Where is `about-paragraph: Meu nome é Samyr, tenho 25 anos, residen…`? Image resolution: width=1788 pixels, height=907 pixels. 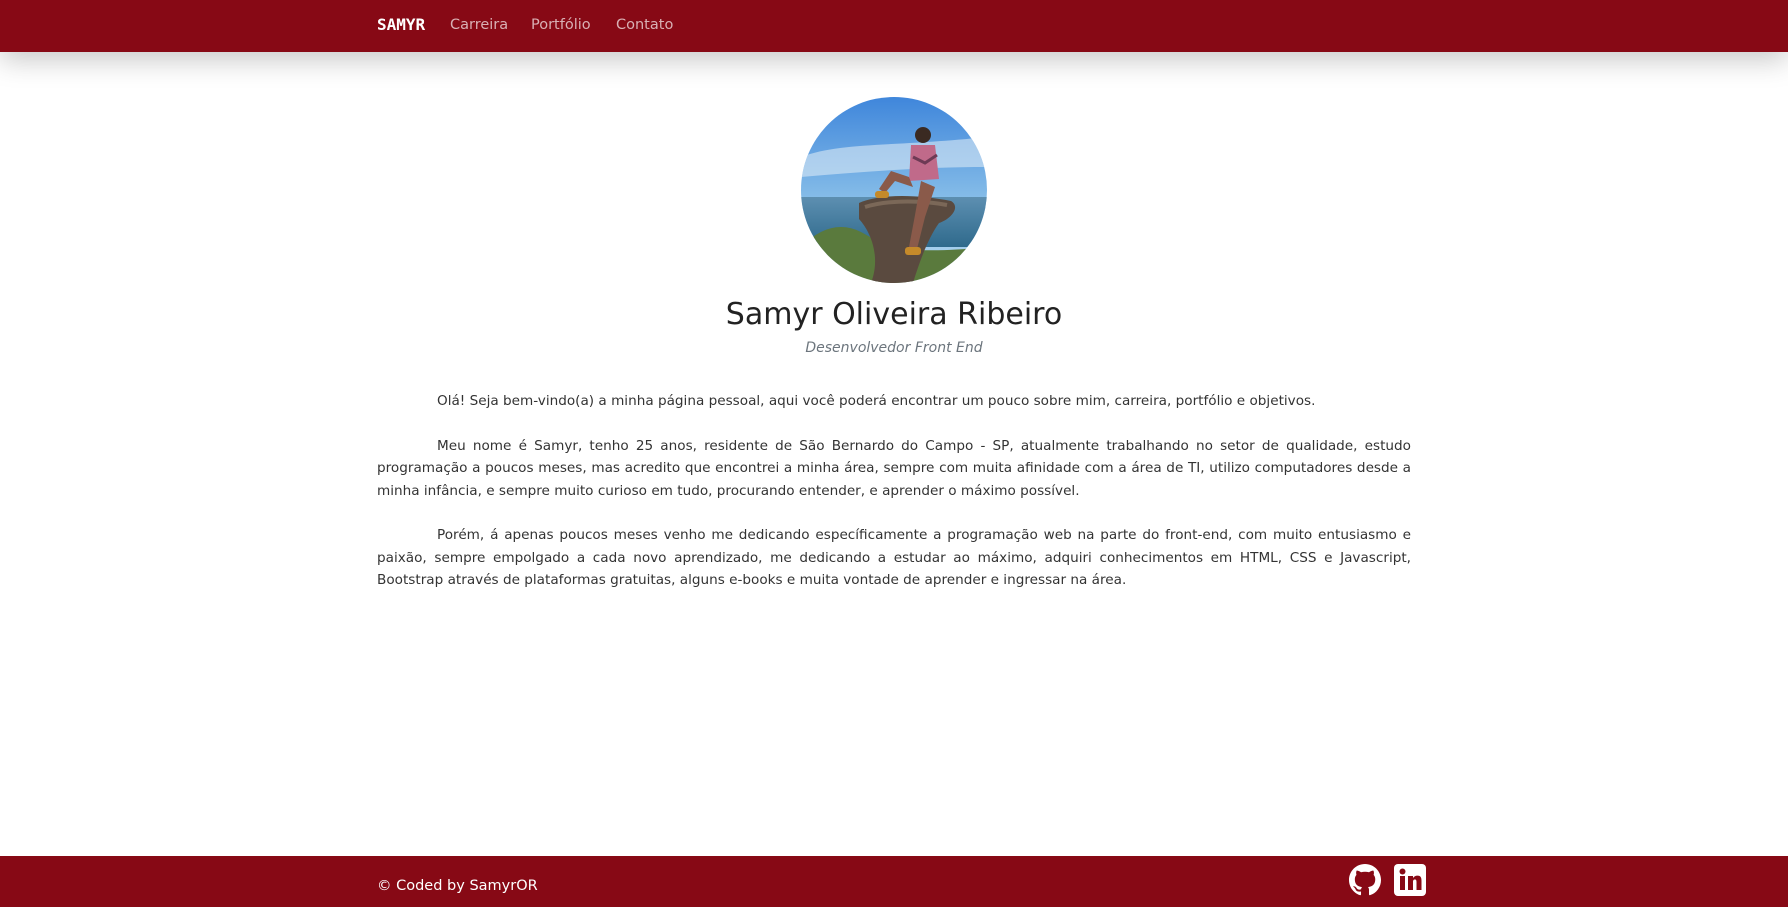 about-paragraph: Meu nome é Samyr, tenho 25 anos, residen… is located at coordinates (894, 468).